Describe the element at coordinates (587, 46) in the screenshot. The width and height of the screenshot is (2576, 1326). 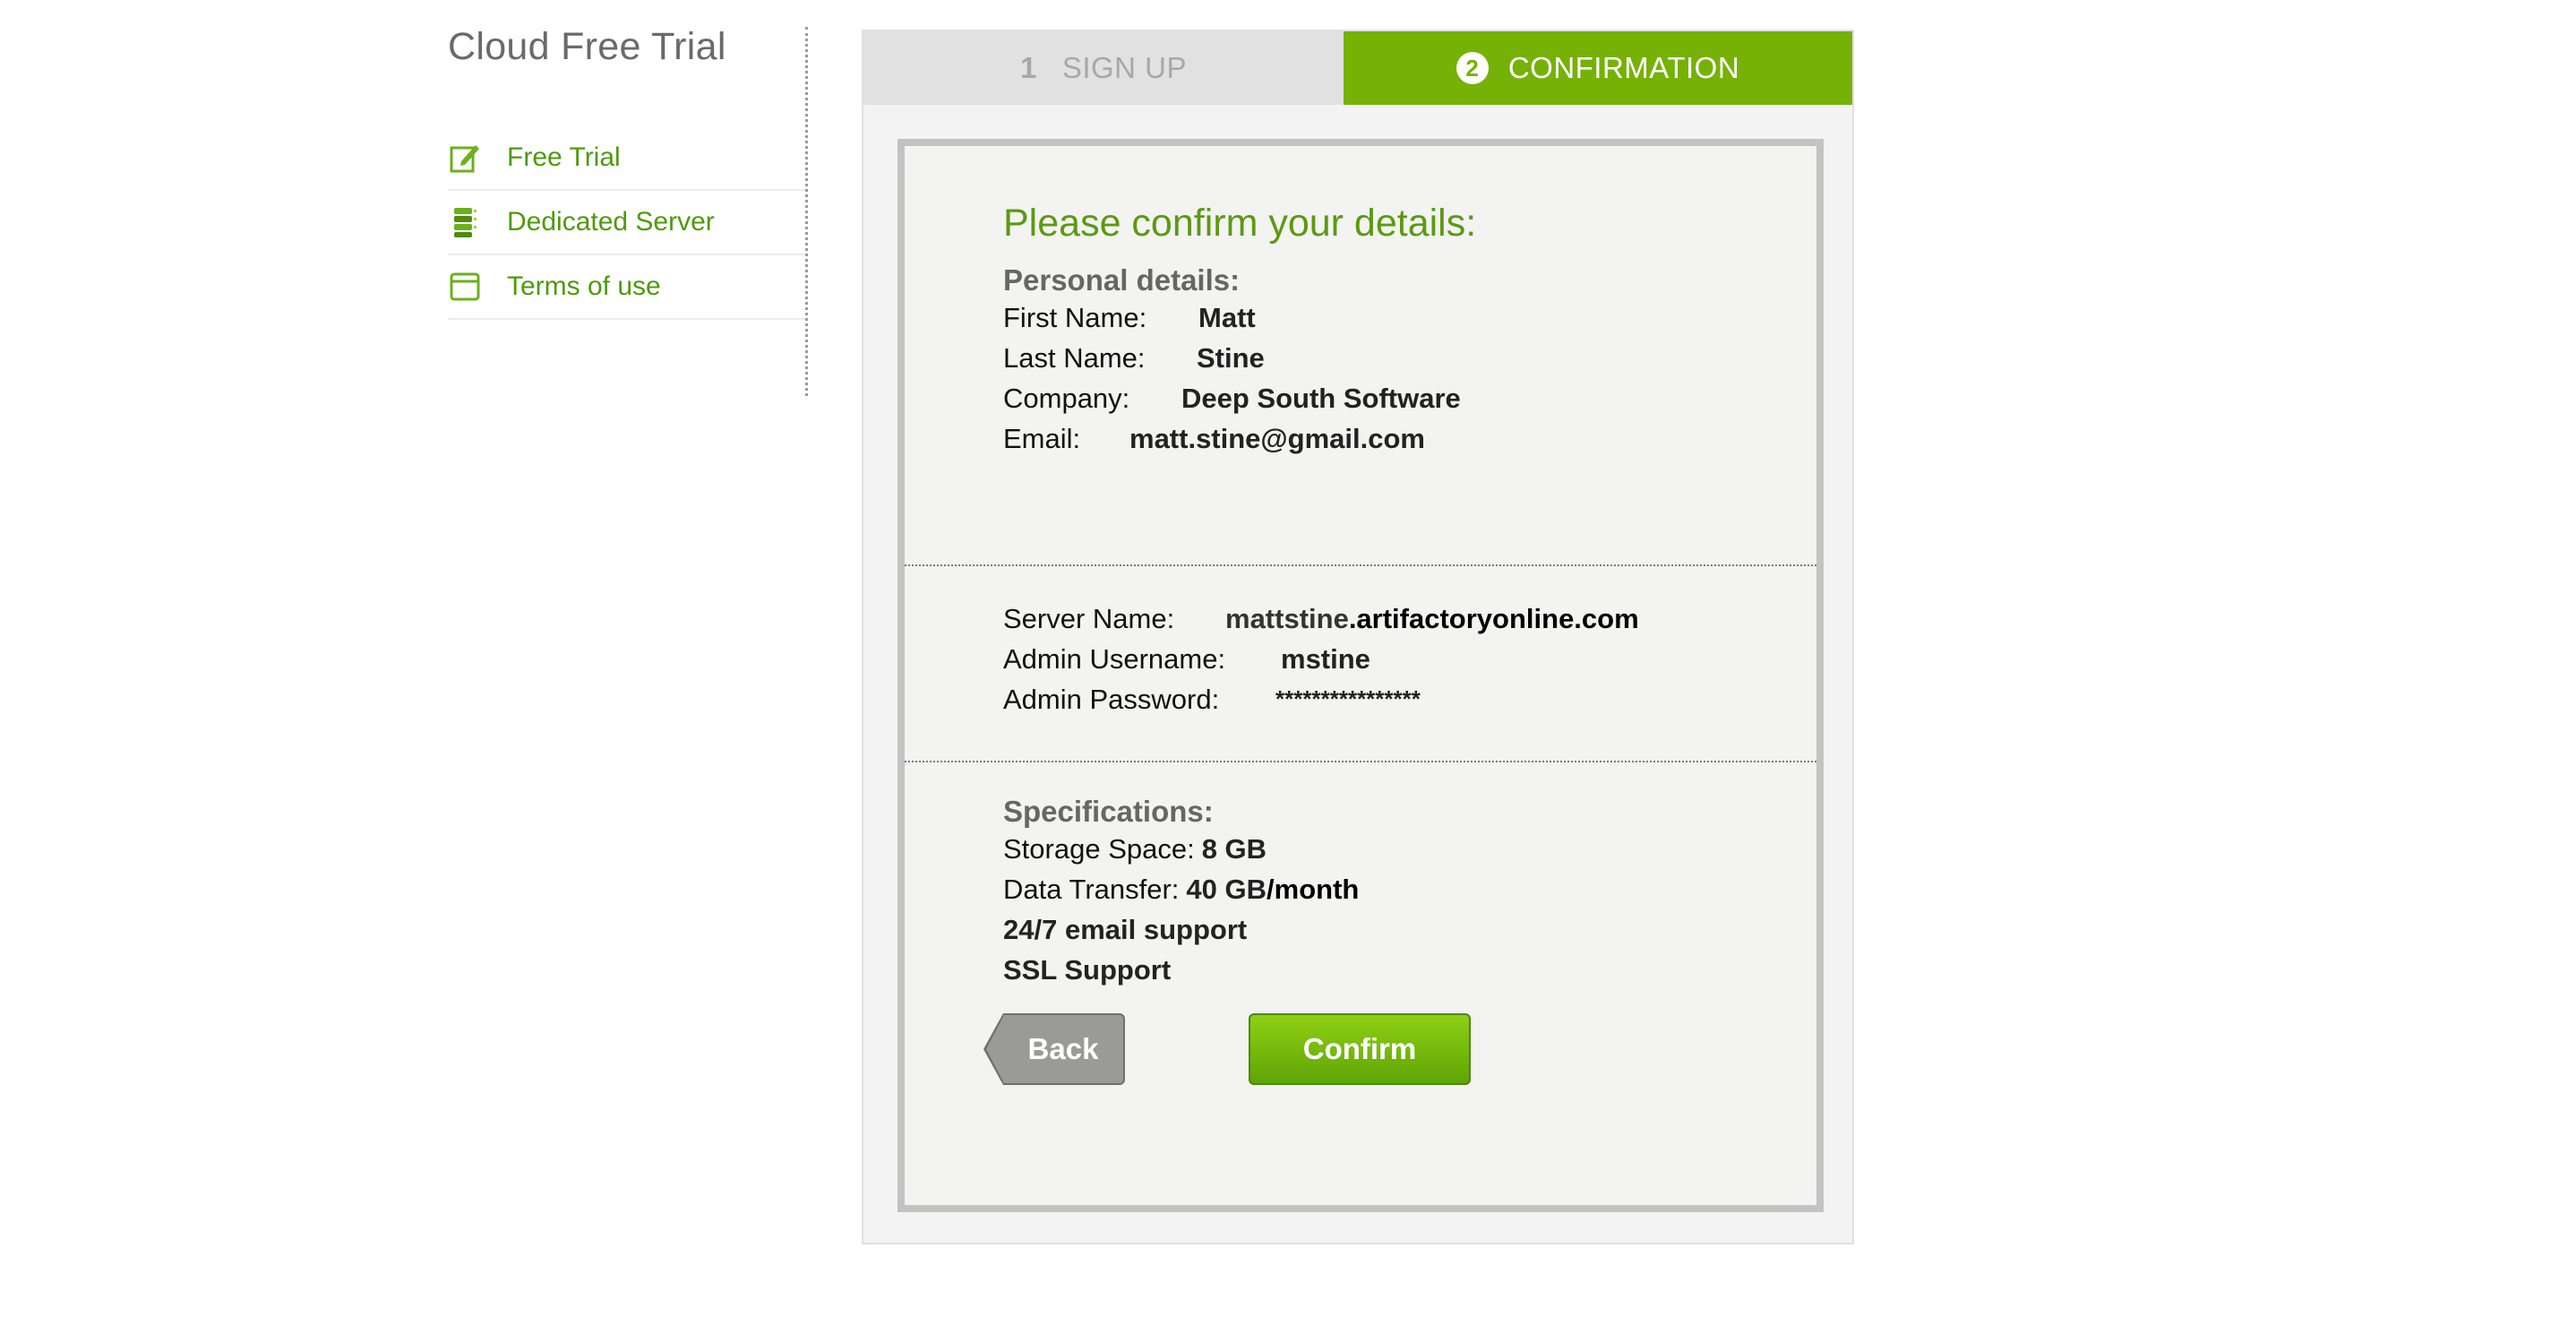
I see `sidebar-title: Cloud Free Trial` at that location.